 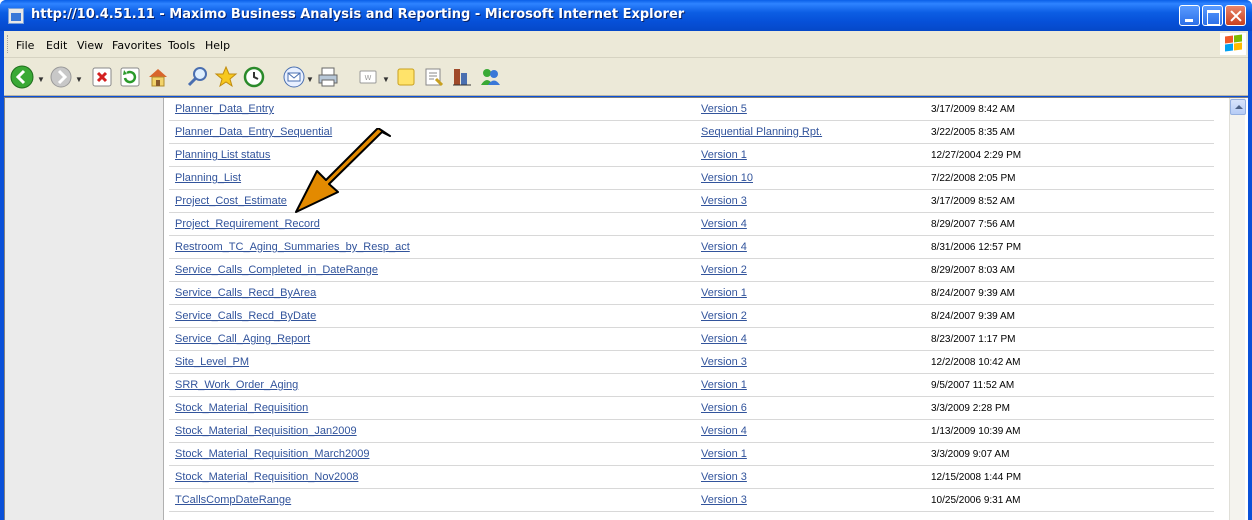 What do you see at coordinates (130, 77) in the screenshot?
I see `refresh-icon` at bounding box center [130, 77].